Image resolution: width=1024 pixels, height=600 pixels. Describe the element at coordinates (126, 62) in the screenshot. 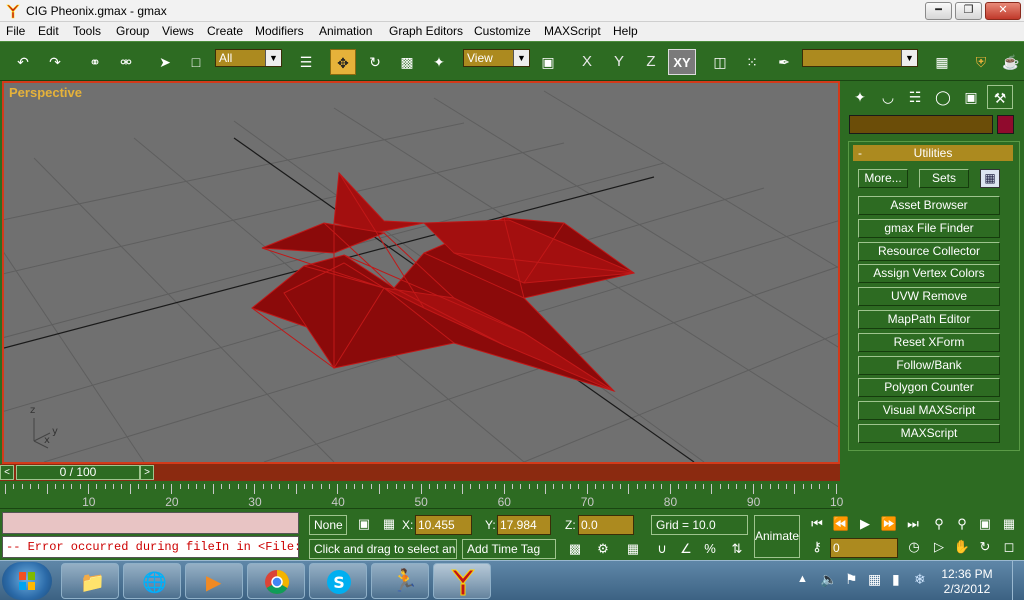

I see `unlink-selection-button: ⚮` at that location.